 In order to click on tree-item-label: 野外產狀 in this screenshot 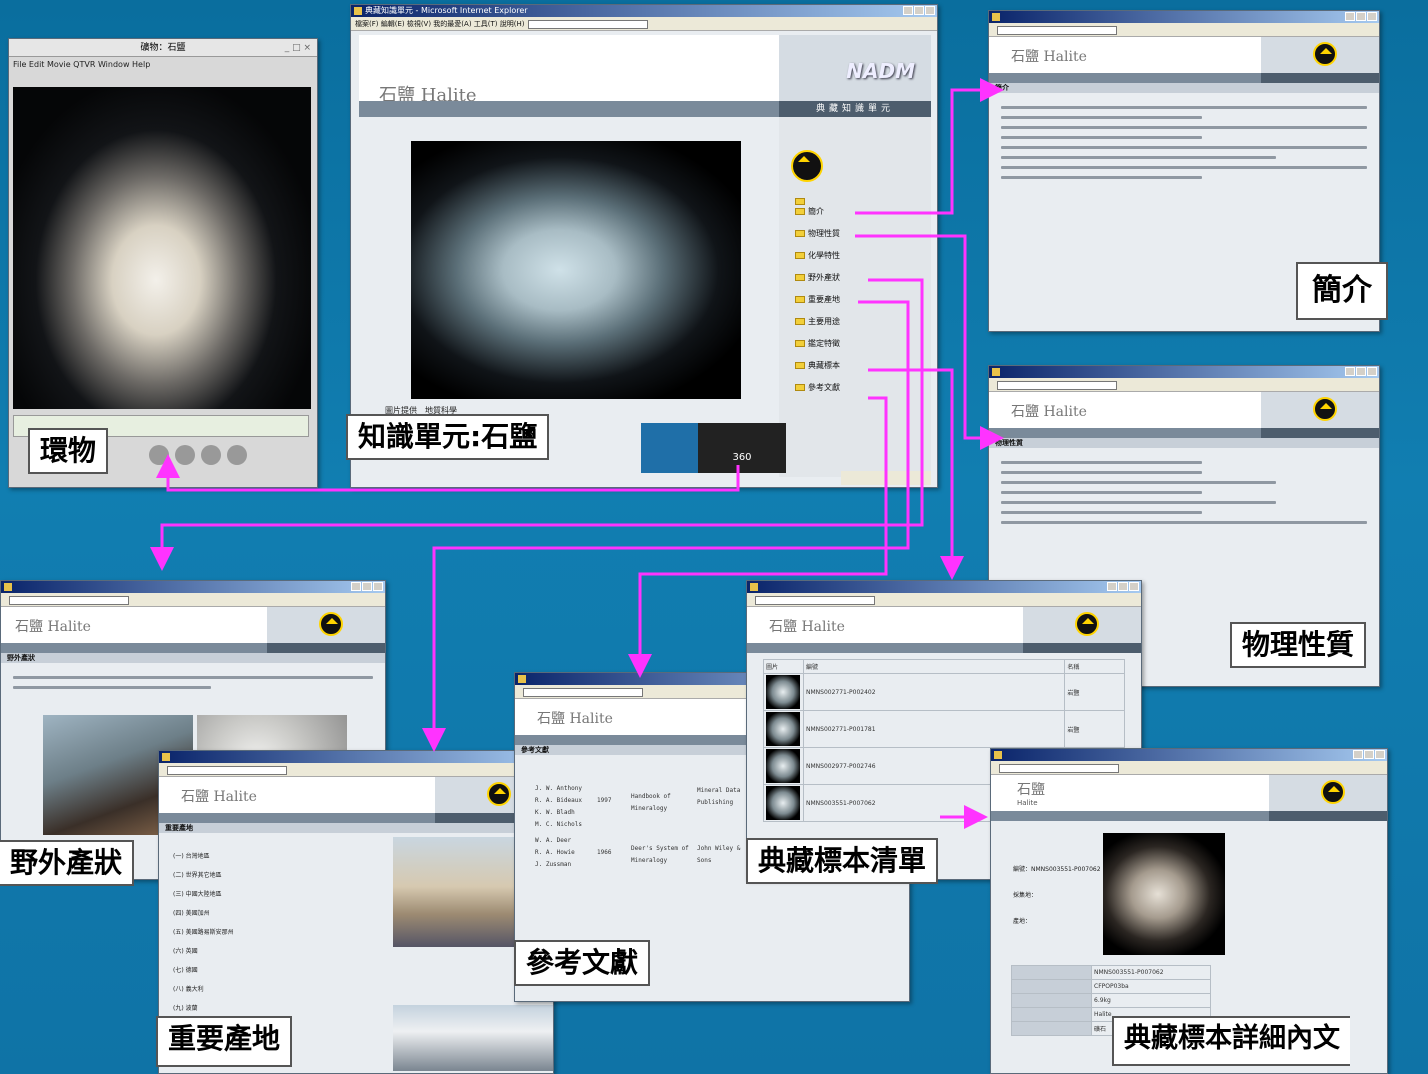, I will do `click(824, 277)`.